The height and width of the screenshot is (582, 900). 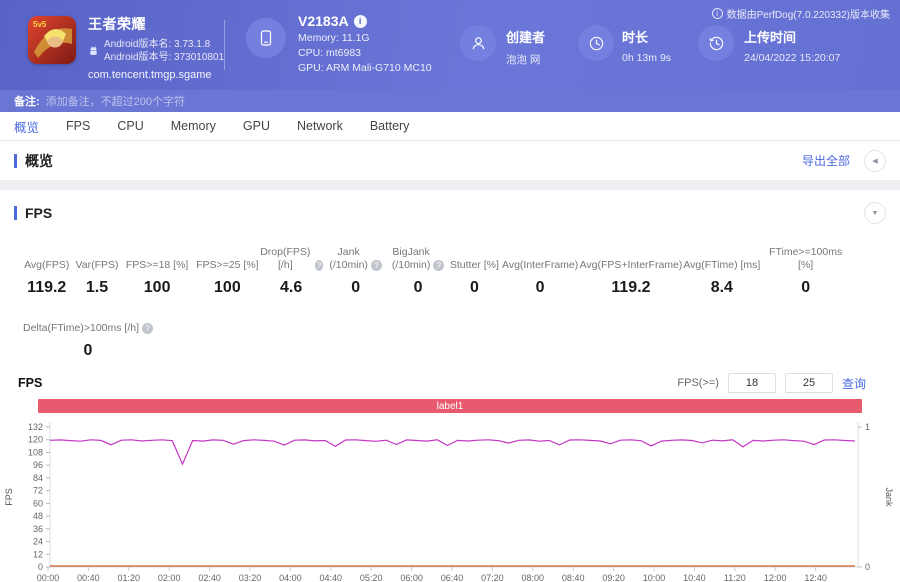 I want to click on device-info-icon: i, so click(x=360, y=21).